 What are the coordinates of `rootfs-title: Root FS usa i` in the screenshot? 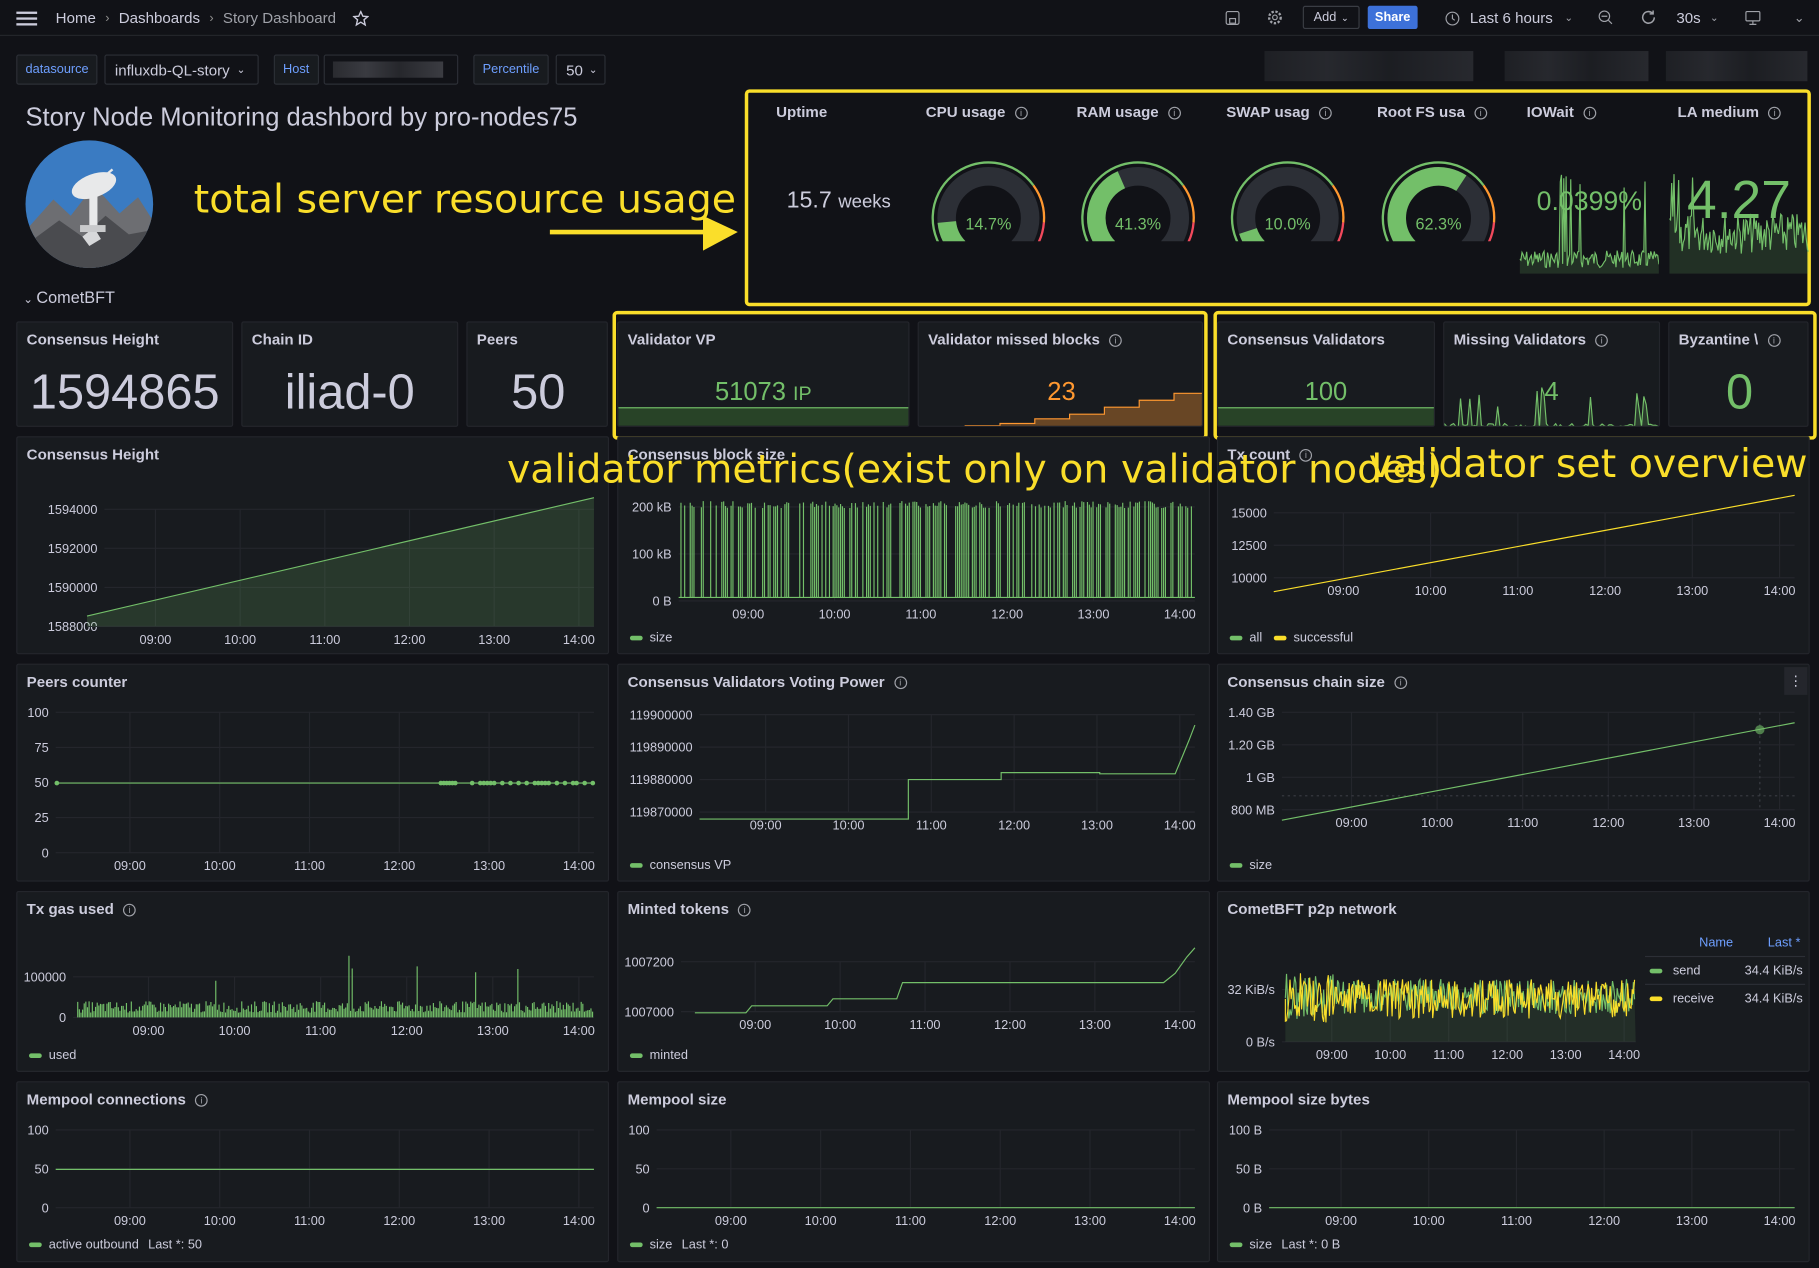 It's located at (1432, 112).